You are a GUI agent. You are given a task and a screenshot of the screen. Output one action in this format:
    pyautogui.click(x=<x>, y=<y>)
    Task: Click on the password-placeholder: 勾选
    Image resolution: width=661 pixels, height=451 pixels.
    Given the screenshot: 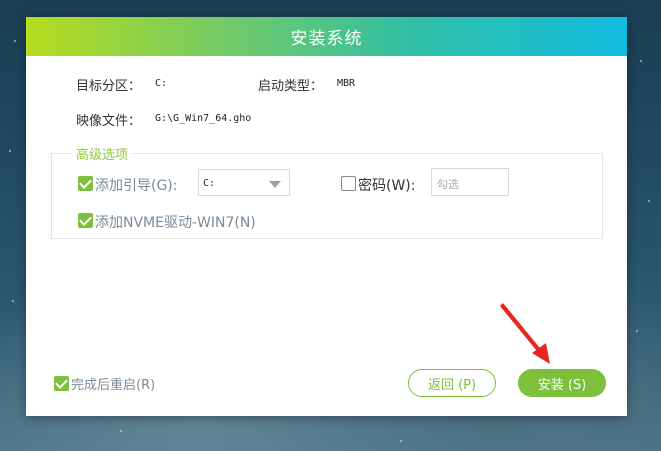 What is the action you would take?
    pyautogui.click(x=448, y=184)
    